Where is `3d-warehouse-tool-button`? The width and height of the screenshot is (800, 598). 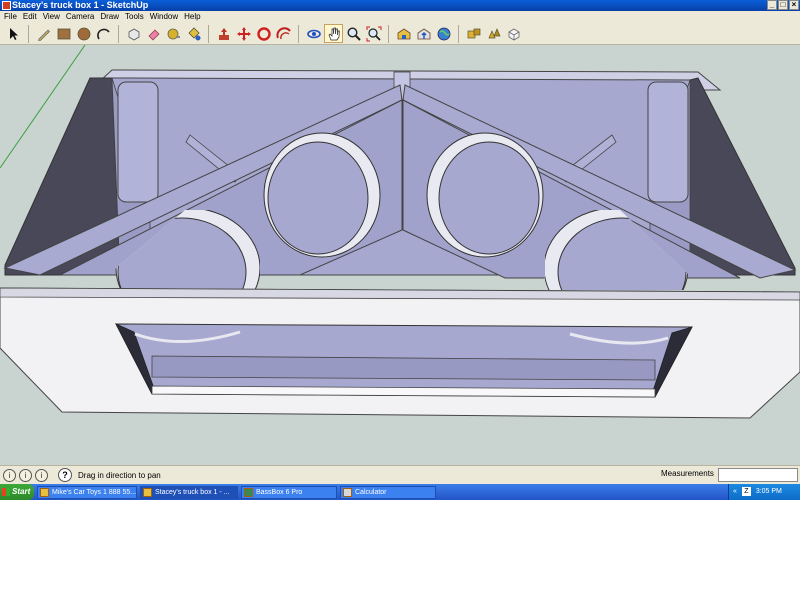 3d-warehouse-tool-button is located at coordinates (513, 33).